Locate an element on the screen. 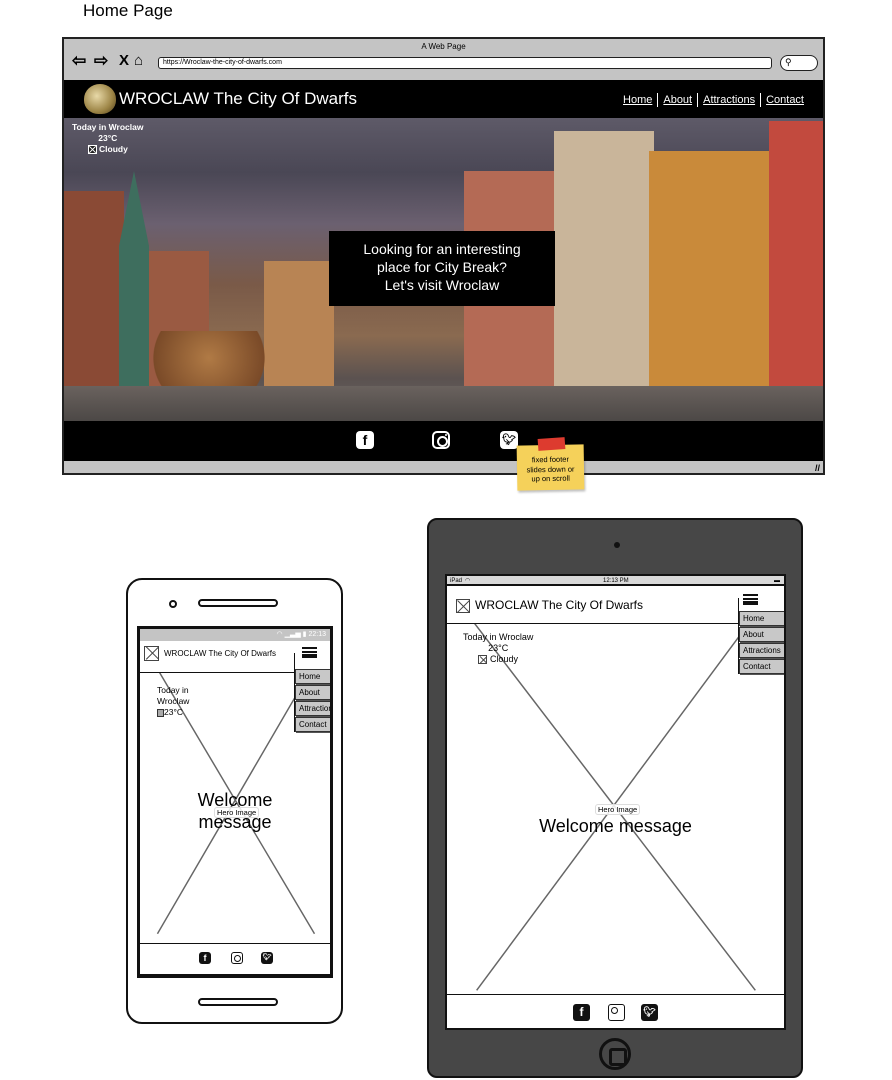 This screenshot has height=1080, width=892. sticky-note: fixed footer slides down or up on scroll is located at coordinates (550, 467).